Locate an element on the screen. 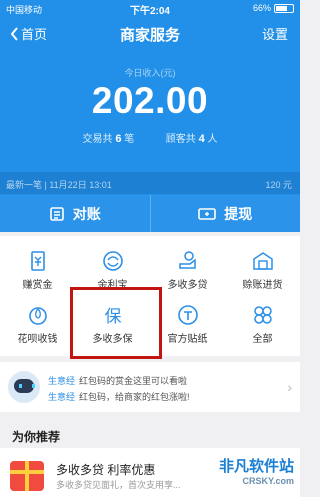 The width and height of the screenshot is (320, 497). service-zhuanshangjin: 赚赏金 is located at coordinates (37, 269).